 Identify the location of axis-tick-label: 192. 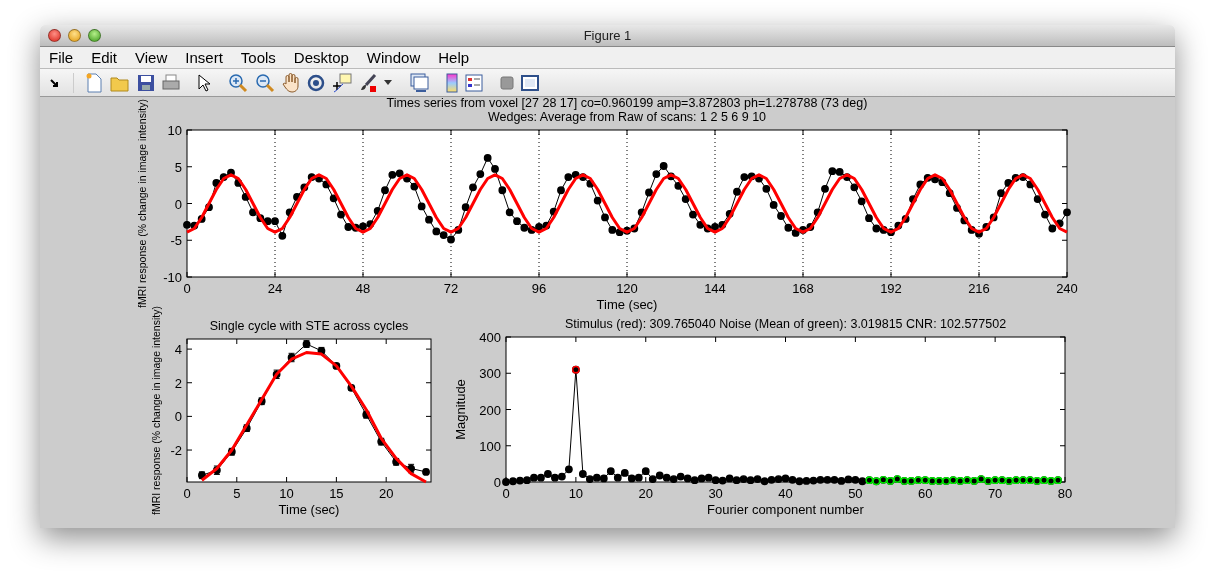
(891, 288).